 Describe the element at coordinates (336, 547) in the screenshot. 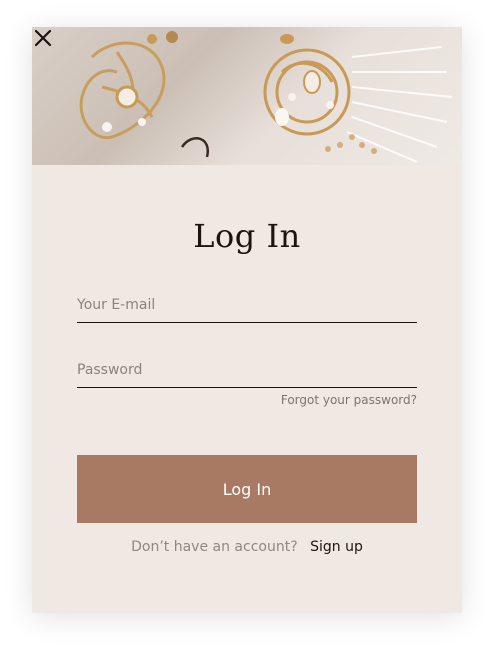

I see `signup-link: Sign up` at that location.